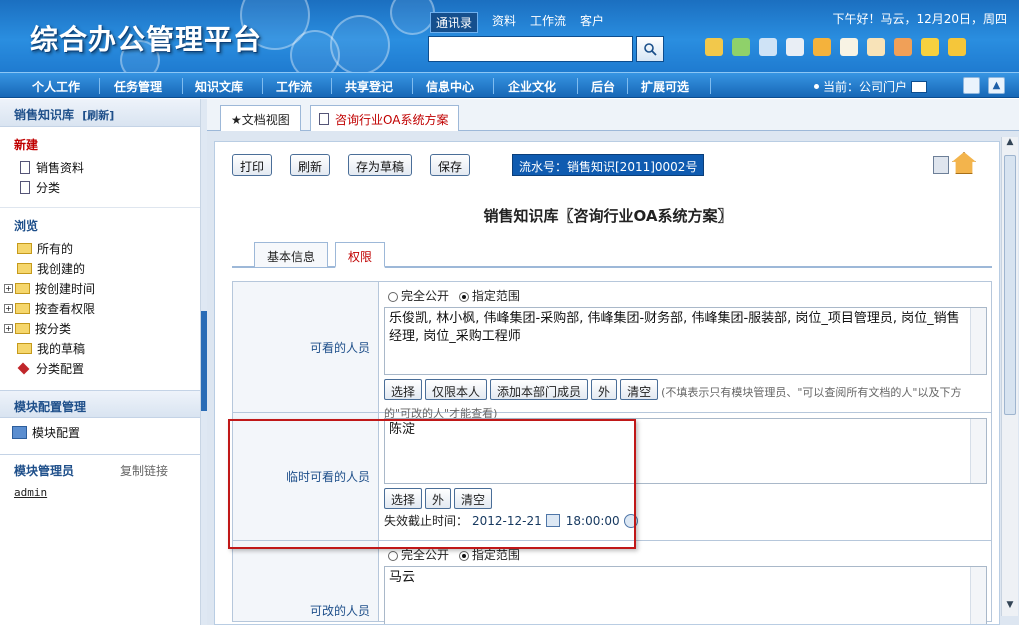 The height and width of the screenshot is (625, 1019). I want to click on nav-workflow: 工作流, so click(294, 86).